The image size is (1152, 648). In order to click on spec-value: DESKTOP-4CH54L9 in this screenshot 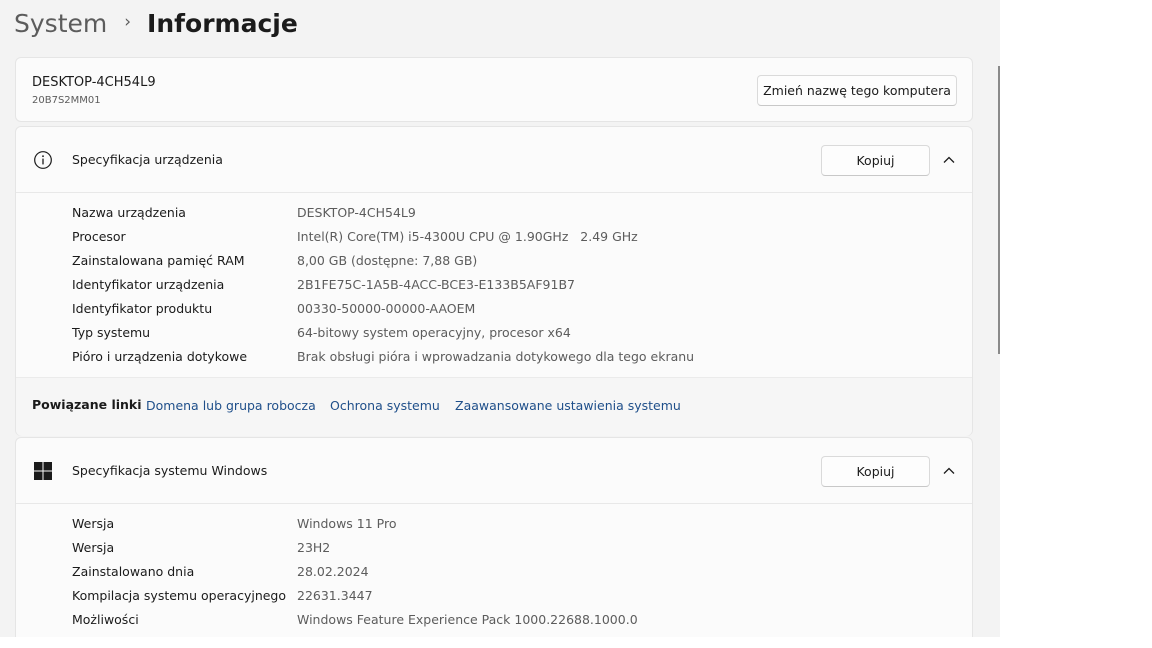, I will do `click(356, 212)`.